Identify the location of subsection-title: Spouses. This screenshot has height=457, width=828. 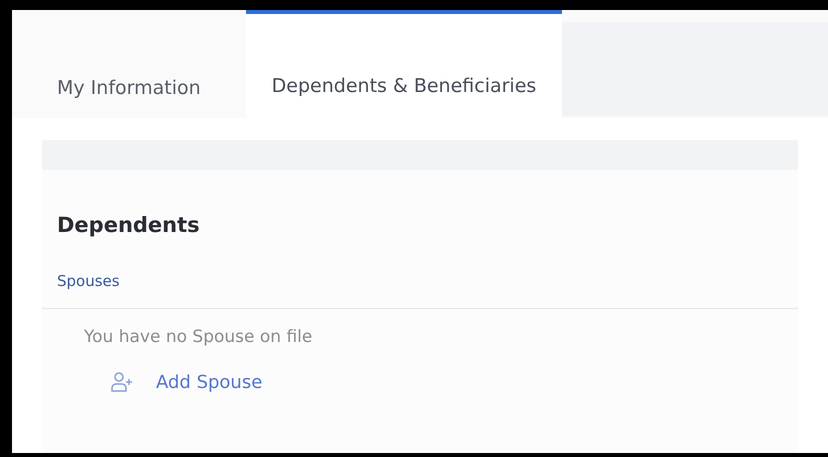
(88, 281).